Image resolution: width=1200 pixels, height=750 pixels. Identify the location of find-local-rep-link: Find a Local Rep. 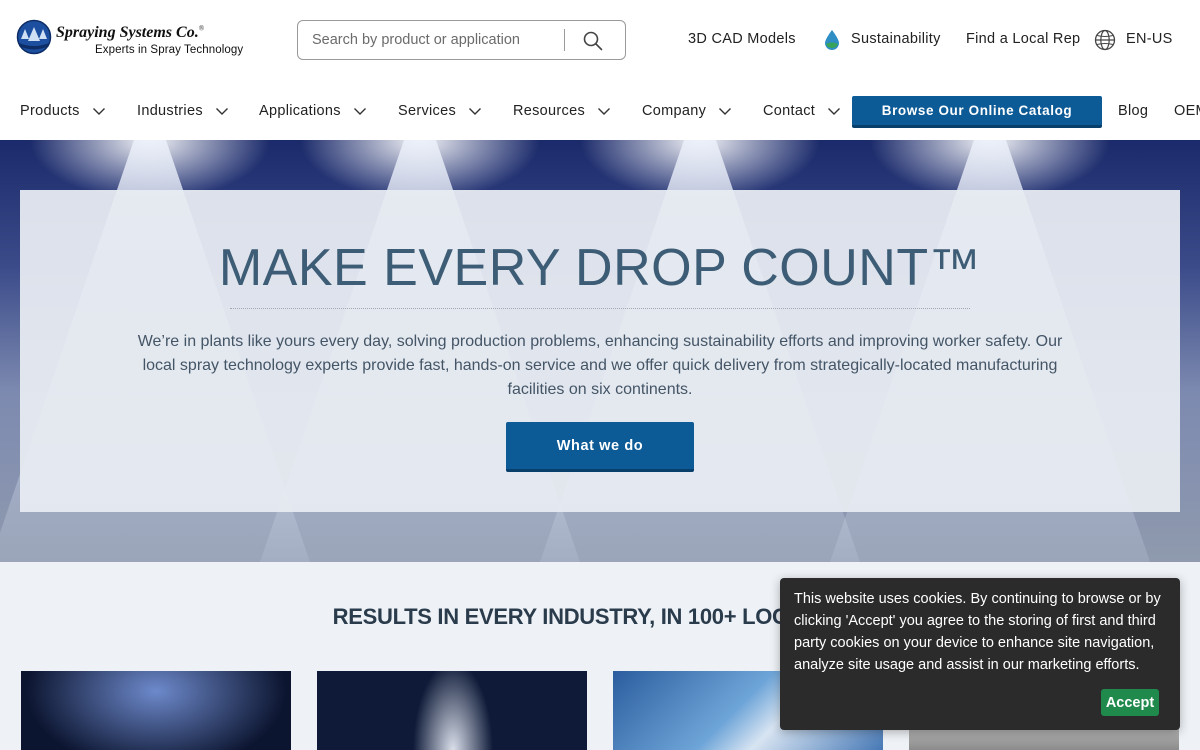
(1023, 39).